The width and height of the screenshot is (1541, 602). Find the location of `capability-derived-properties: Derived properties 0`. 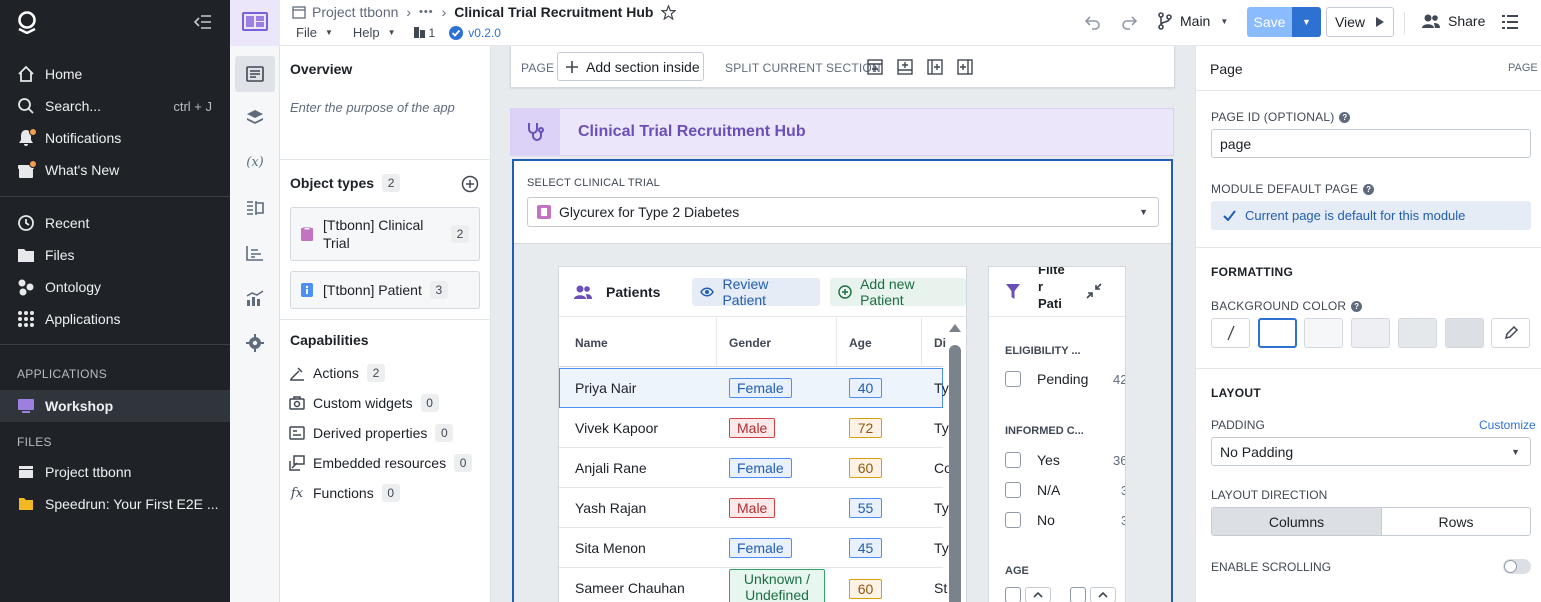

capability-derived-properties: Derived properties 0 is located at coordinates (371, 433).